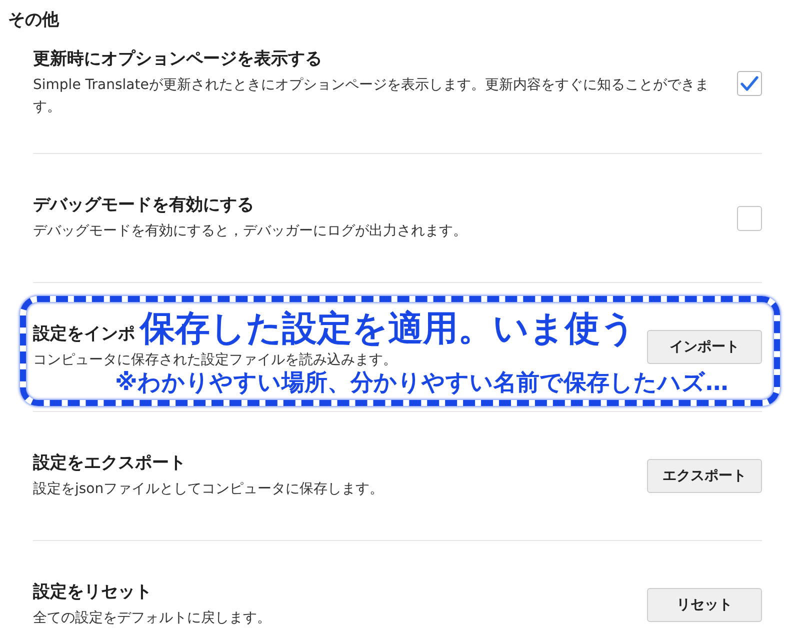 The image size is (800, 640). Describe the element at coordinates (92, 592) in the screenshot. I see `setting-title: 設定をリセット` at that location.